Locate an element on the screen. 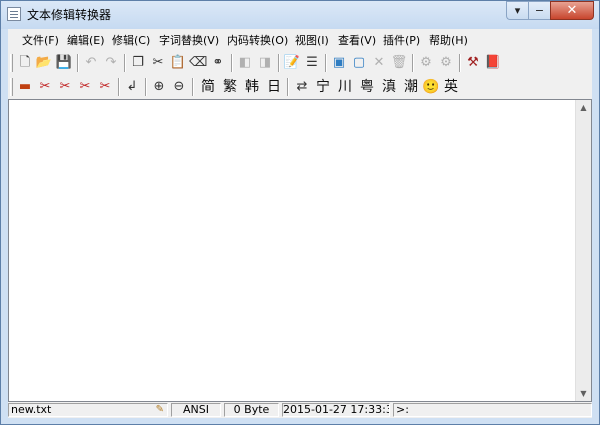 The width and height of the screenshot is (600, 425). cut-icon: ✂ is located at coordinates (158, 63).